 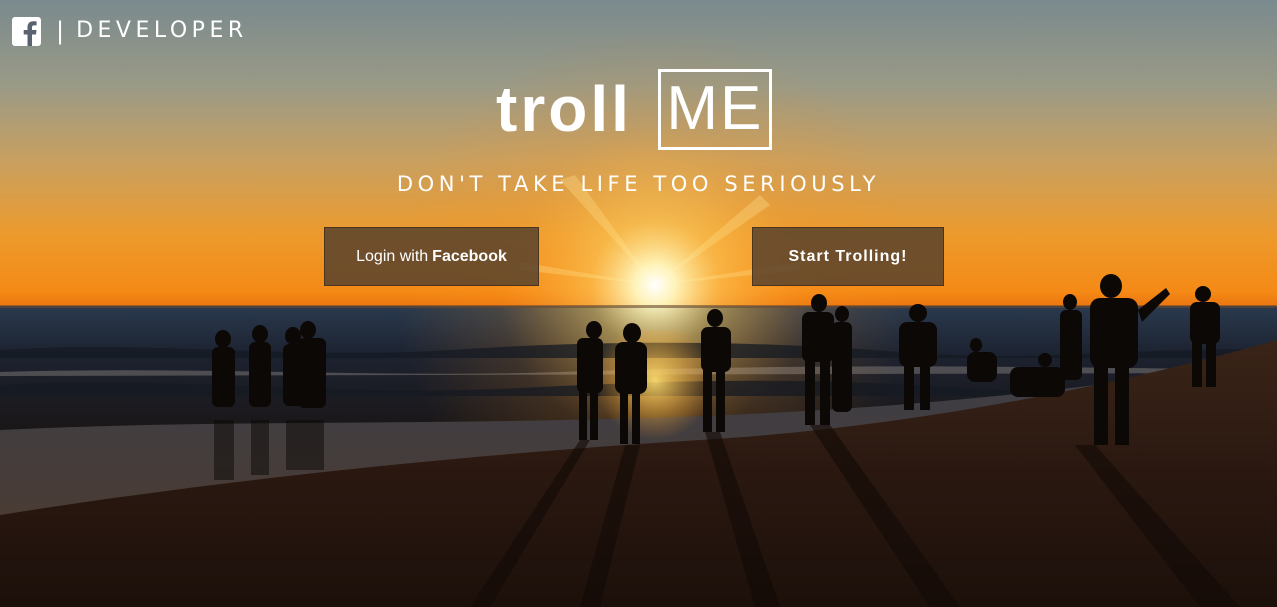 I want to click on brand-header: | DEVELOPER, so click(x=130, y=31).